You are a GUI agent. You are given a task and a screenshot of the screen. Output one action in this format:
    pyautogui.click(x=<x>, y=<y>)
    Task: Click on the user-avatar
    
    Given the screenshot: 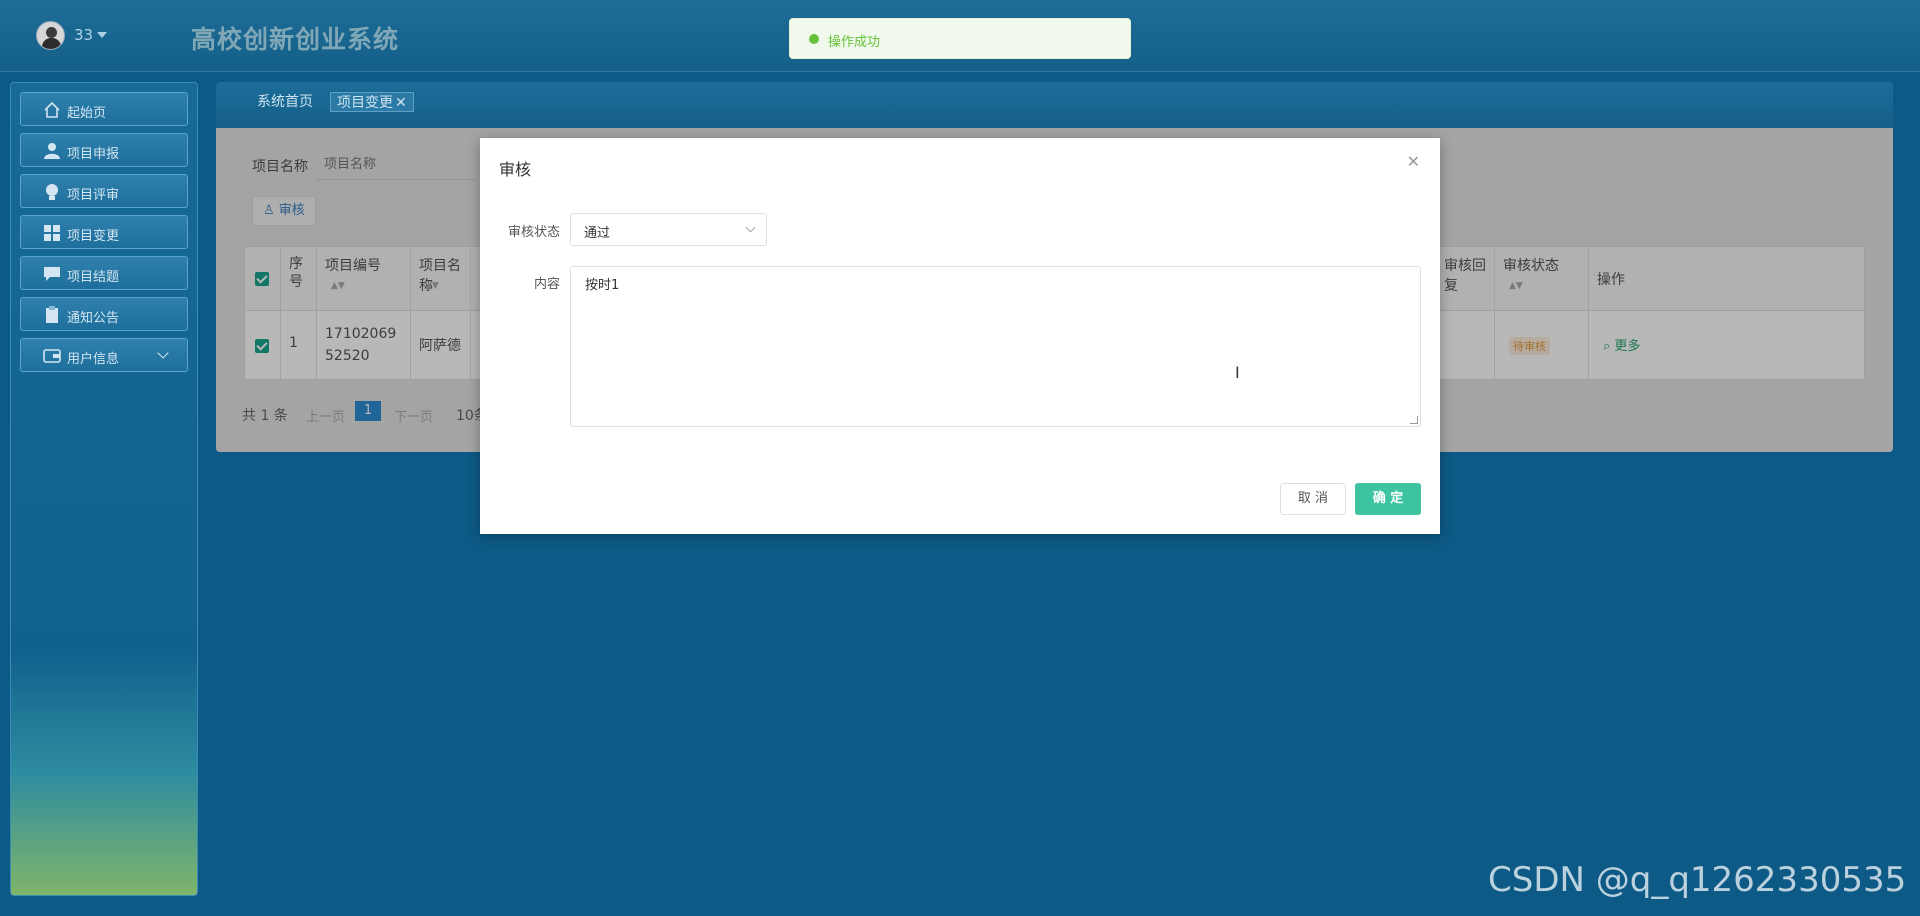 What is the action you would take?
    pyautogui.click(x=50, y=35)
    